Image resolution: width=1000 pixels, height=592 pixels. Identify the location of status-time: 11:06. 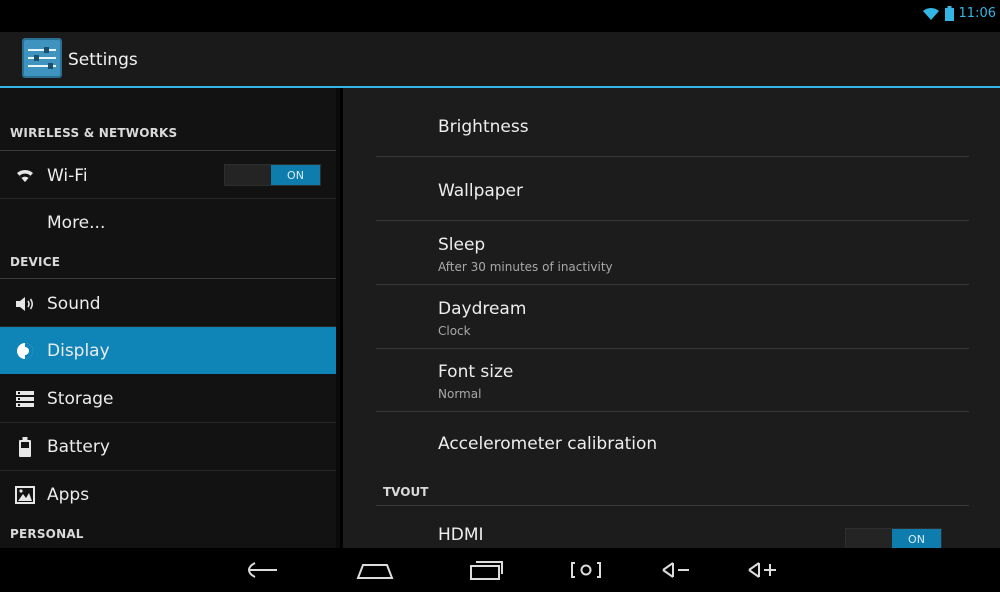
(977, 13).